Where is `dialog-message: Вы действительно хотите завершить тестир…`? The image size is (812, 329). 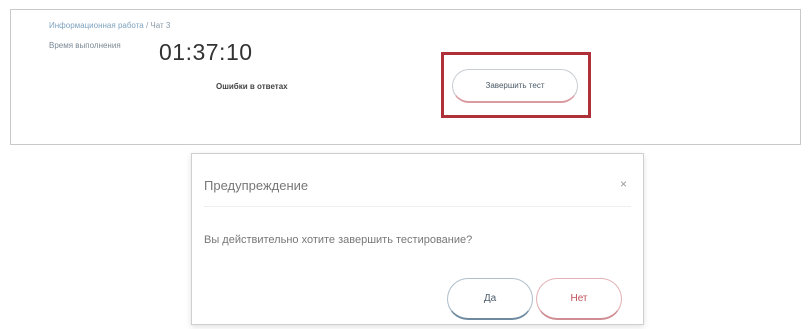
dialog-message: Вы действительно хотите завершить тестир… is located at coordinates (338, 240).